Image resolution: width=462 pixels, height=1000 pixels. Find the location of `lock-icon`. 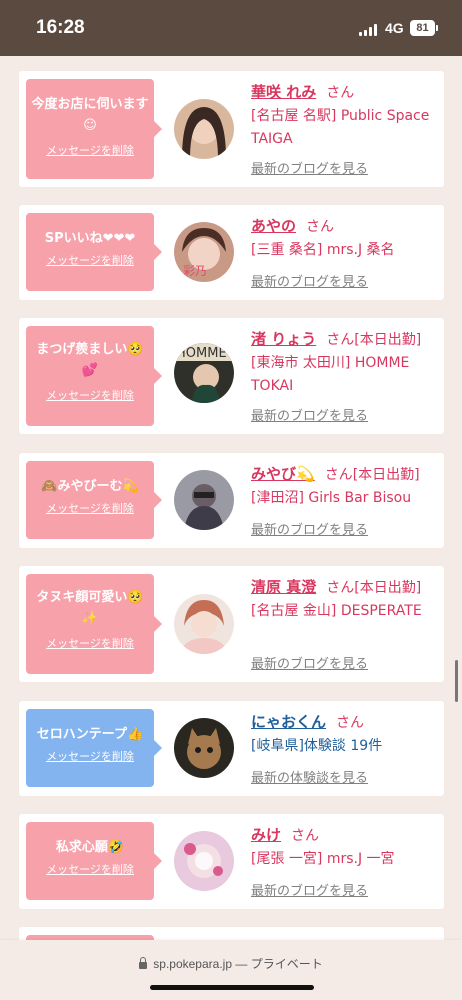

lock-icon is located at coordinates (143, 963).